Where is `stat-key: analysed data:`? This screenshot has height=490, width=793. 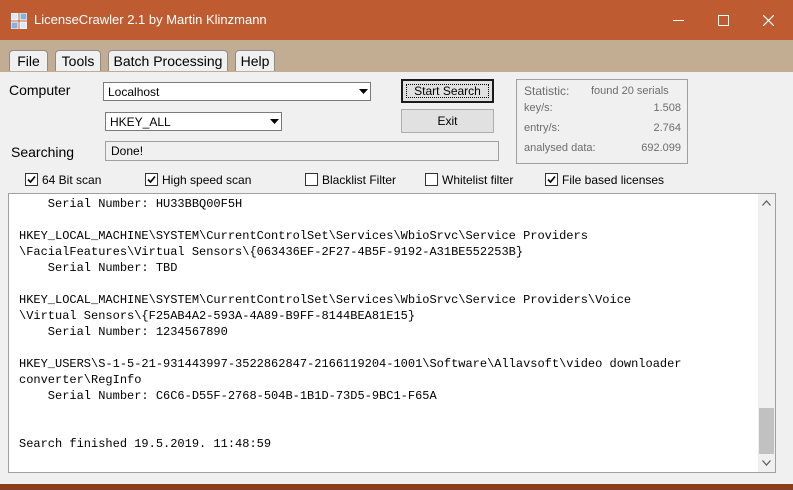
stat-key: analysed data: is located at coordinates (560, 148).